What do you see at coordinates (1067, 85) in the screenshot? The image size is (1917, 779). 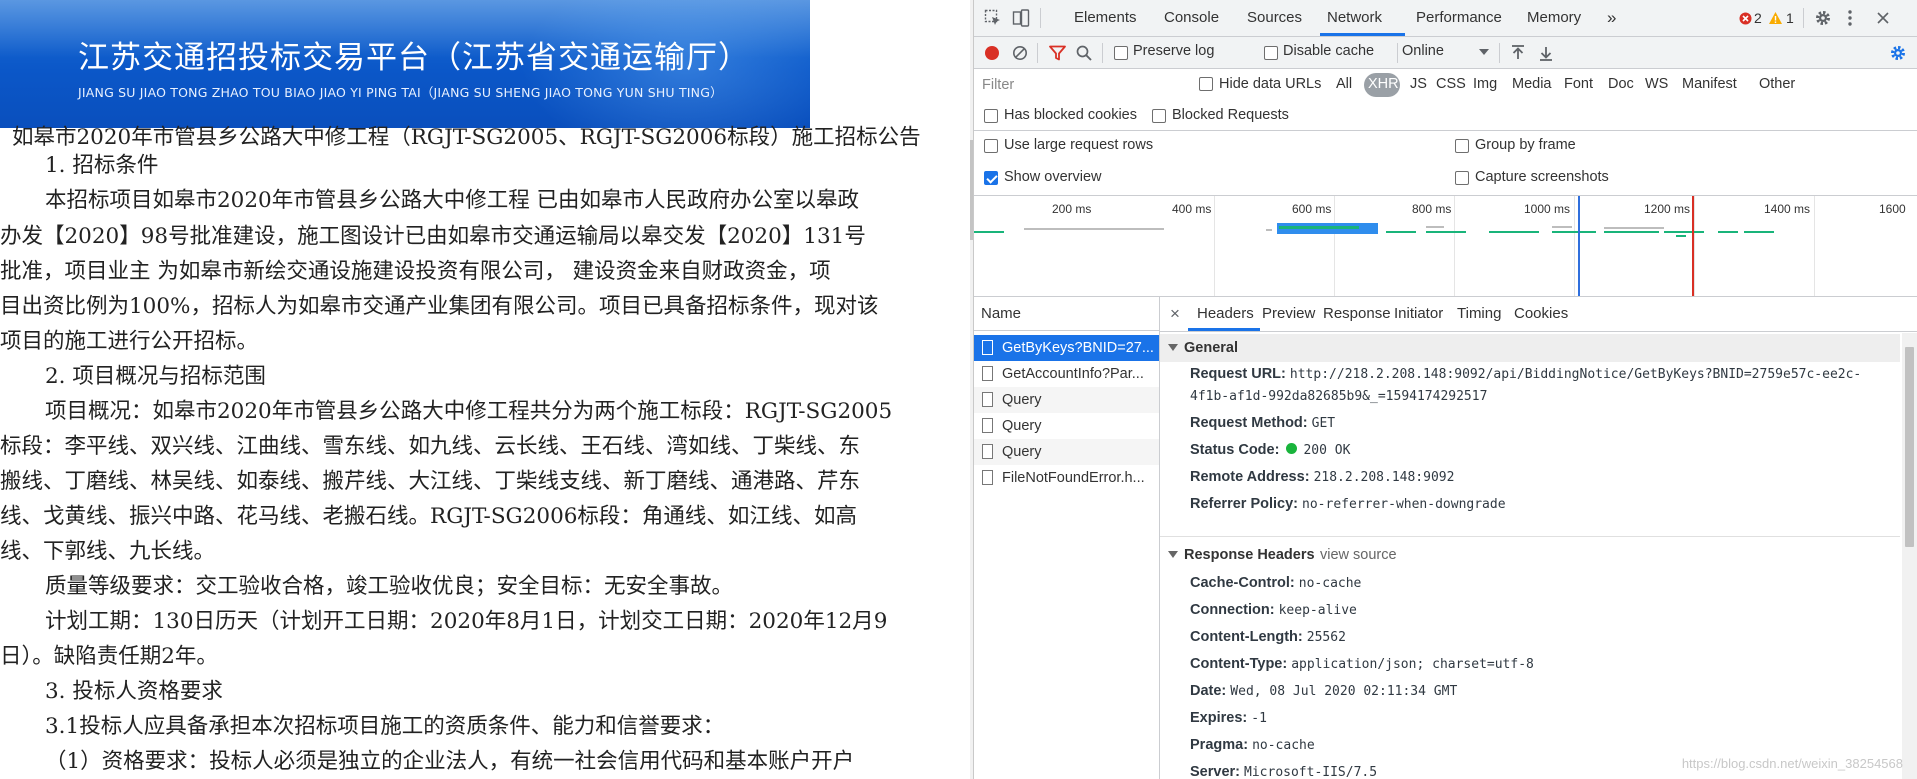 I see `filter-input: Filter` at bounding box center [1067, 85].